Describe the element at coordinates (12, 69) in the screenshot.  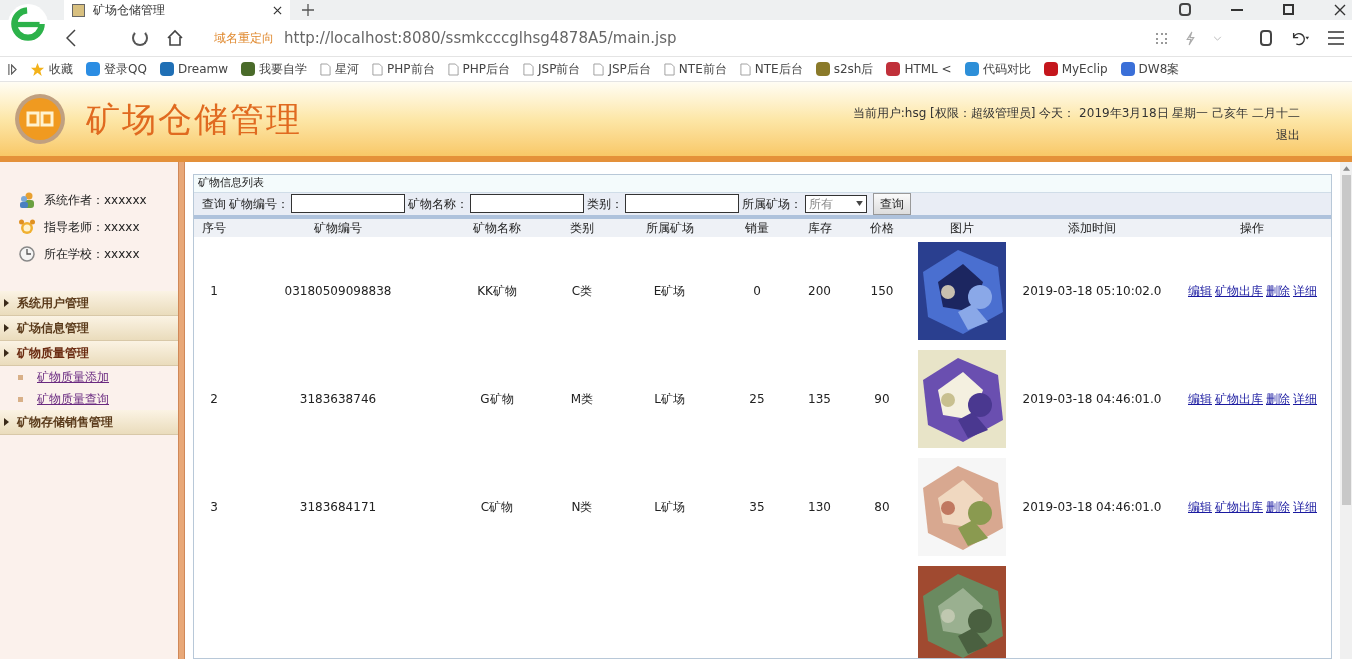
I see `sidebar-toggle-icon` at that location.